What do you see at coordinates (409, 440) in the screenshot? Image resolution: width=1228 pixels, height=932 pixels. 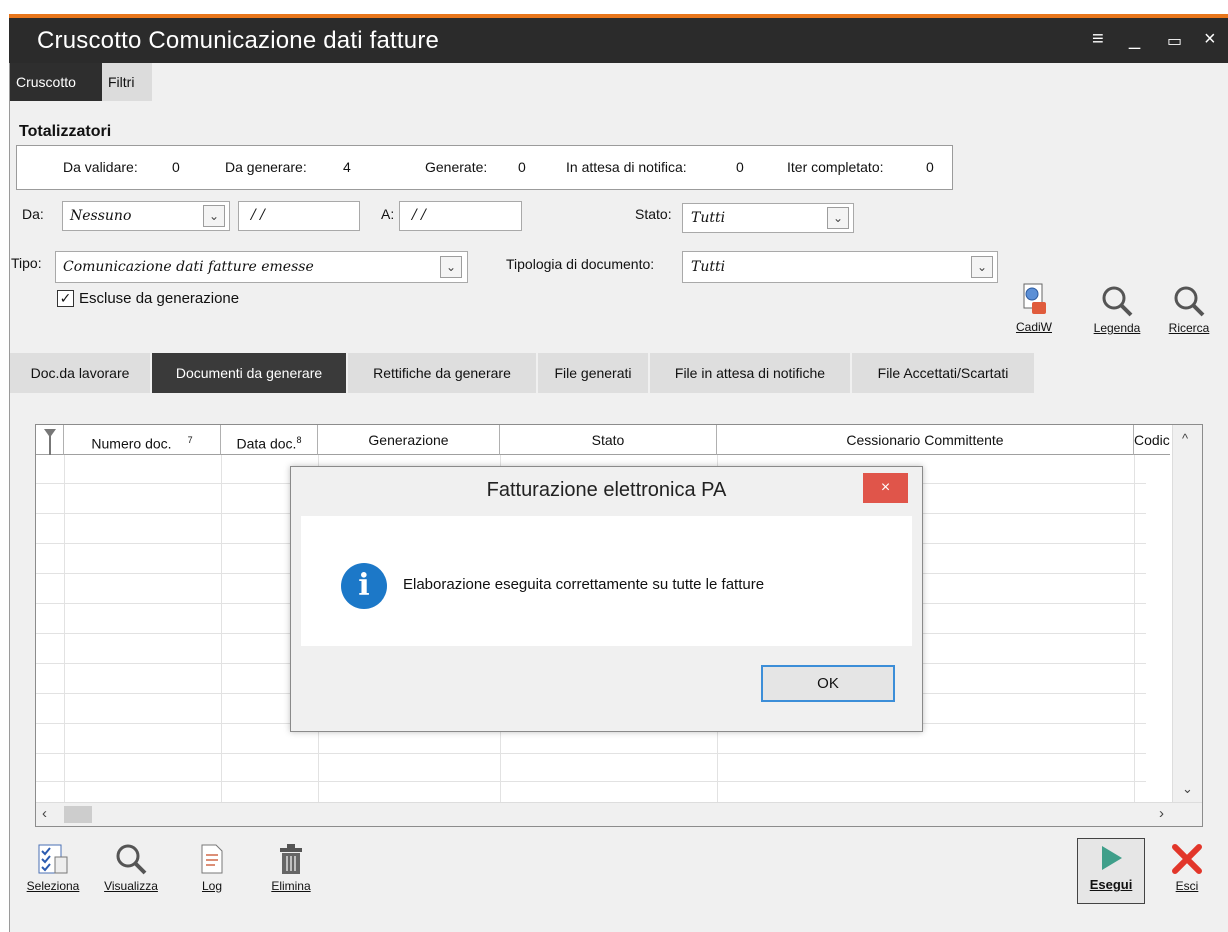 I see `col-generazione: Generazione` at bounding box center [409, 440].